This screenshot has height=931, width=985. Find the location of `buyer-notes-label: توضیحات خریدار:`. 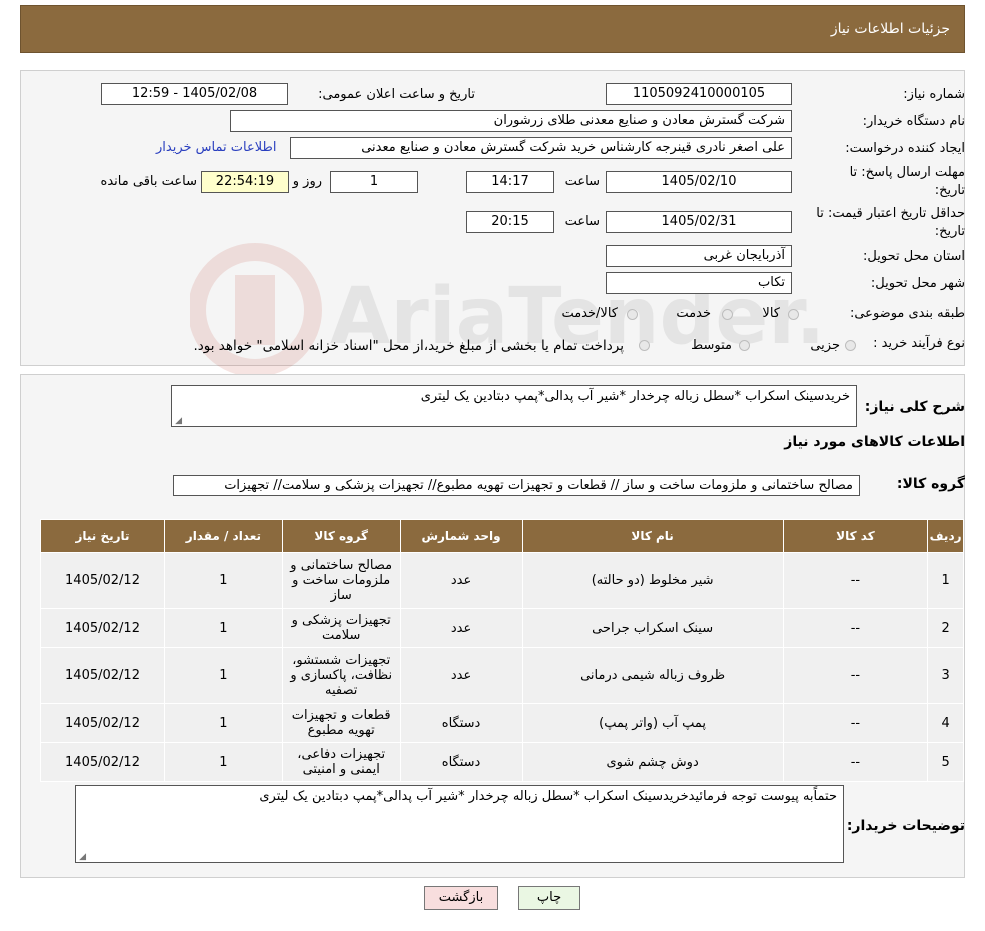

buyer-notes-label: توضیحات خریدار: is located at coordinates (905, 826).